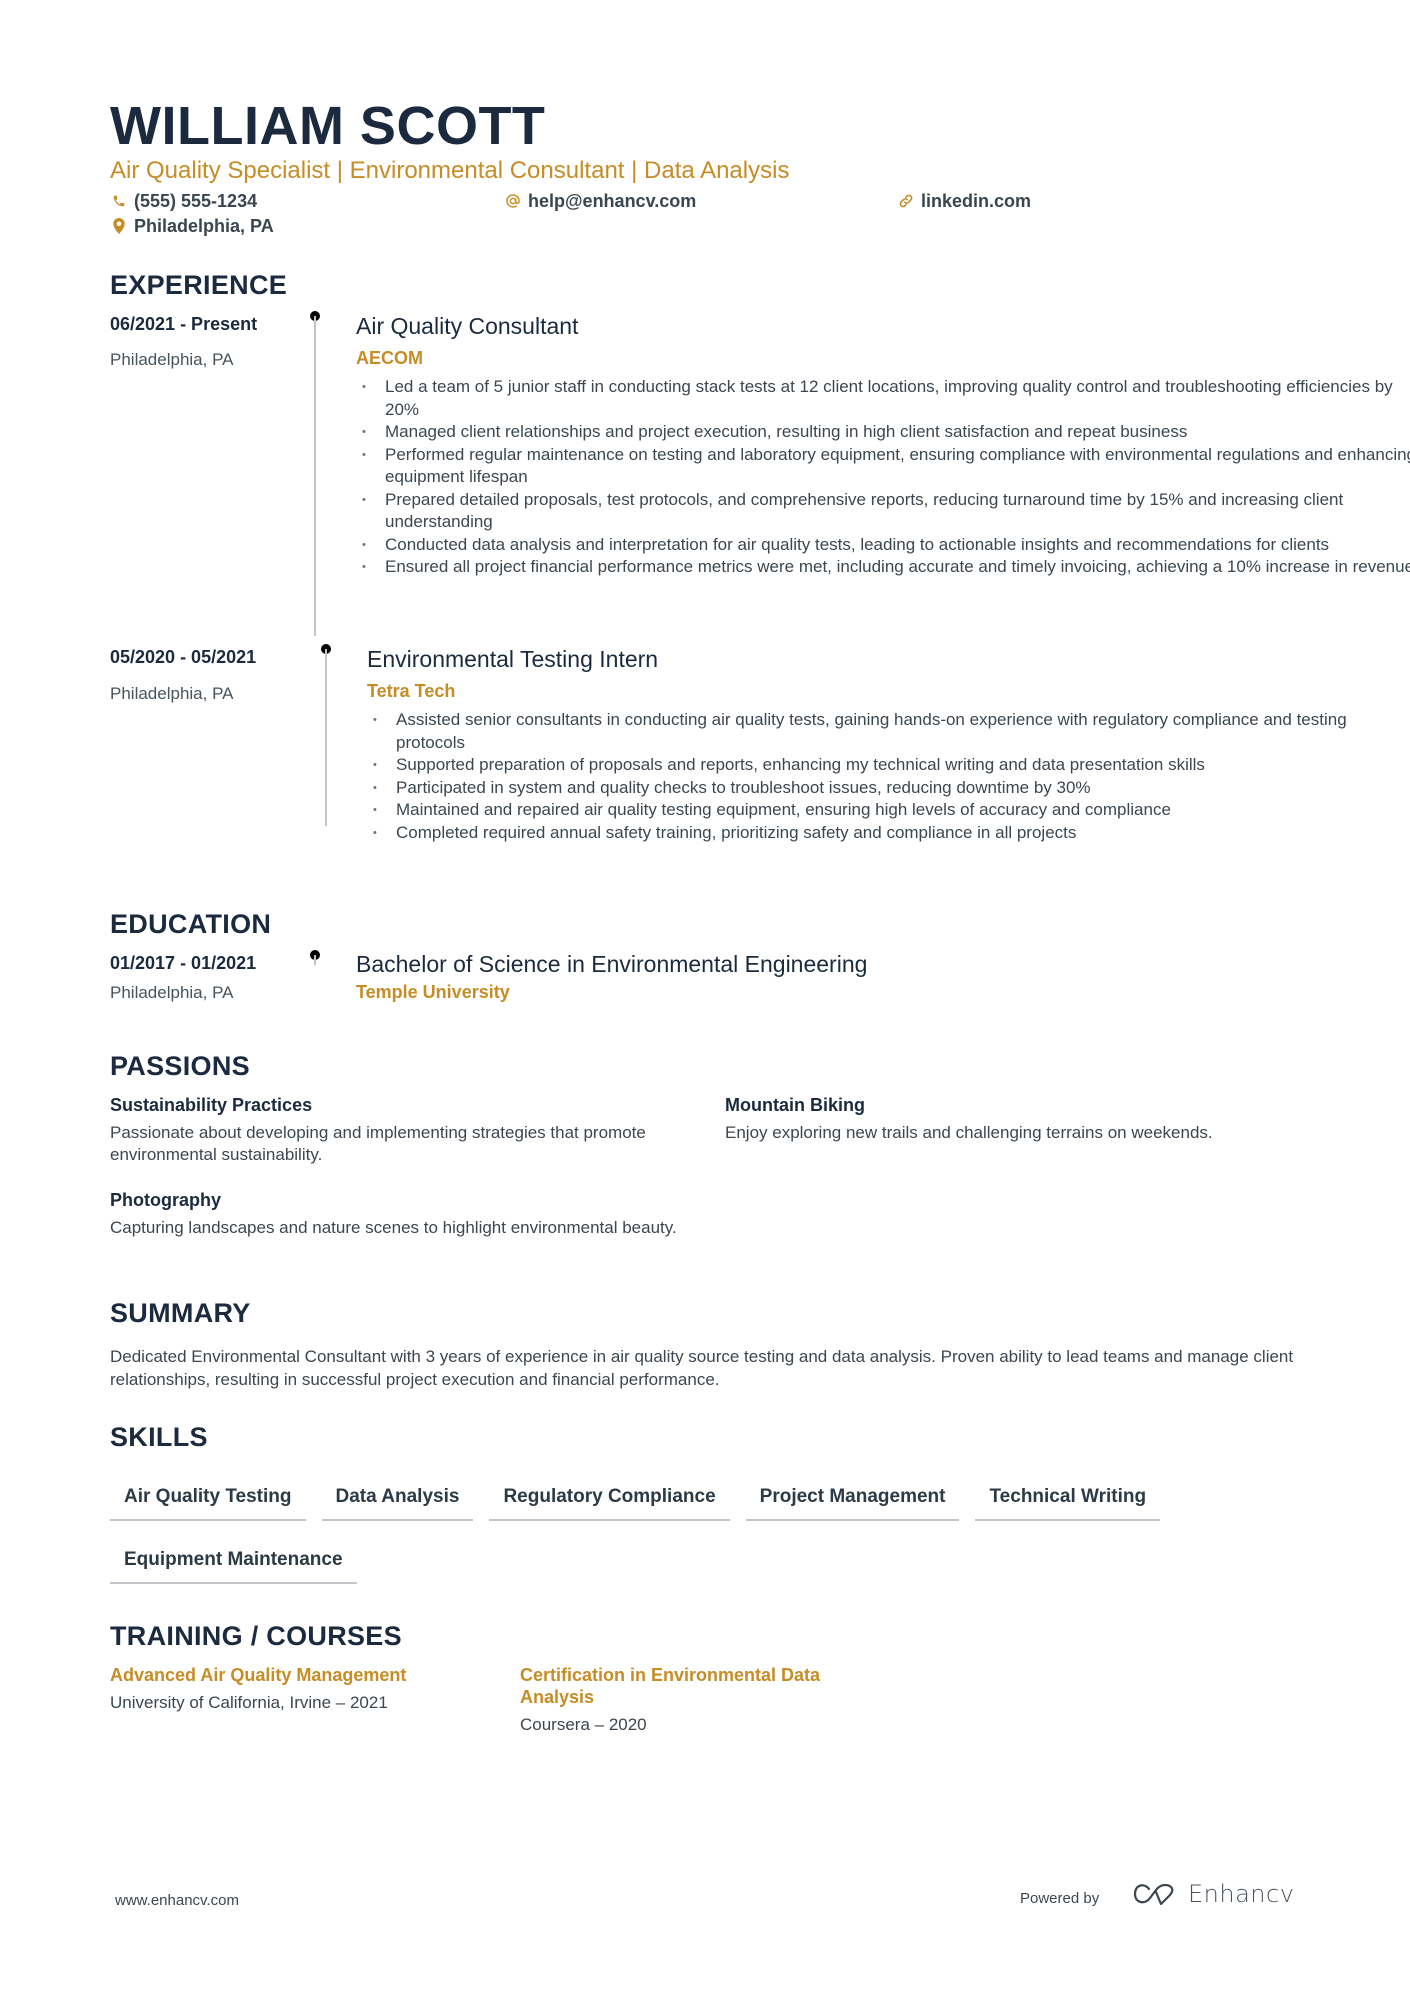 The image size is (1410, 1995). Describe the element at coordinates (119, 201) in the screenshot. I see `phone-icon` at that location.